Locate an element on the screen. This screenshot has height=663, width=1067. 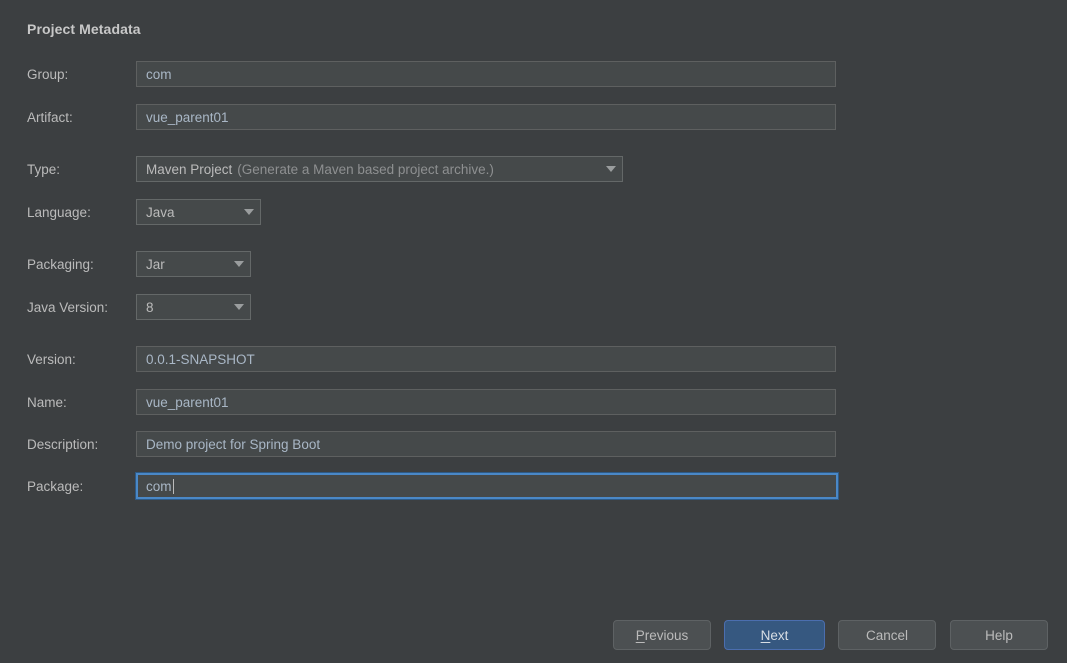
label-package: Package: is located at coordinates (55, 486).